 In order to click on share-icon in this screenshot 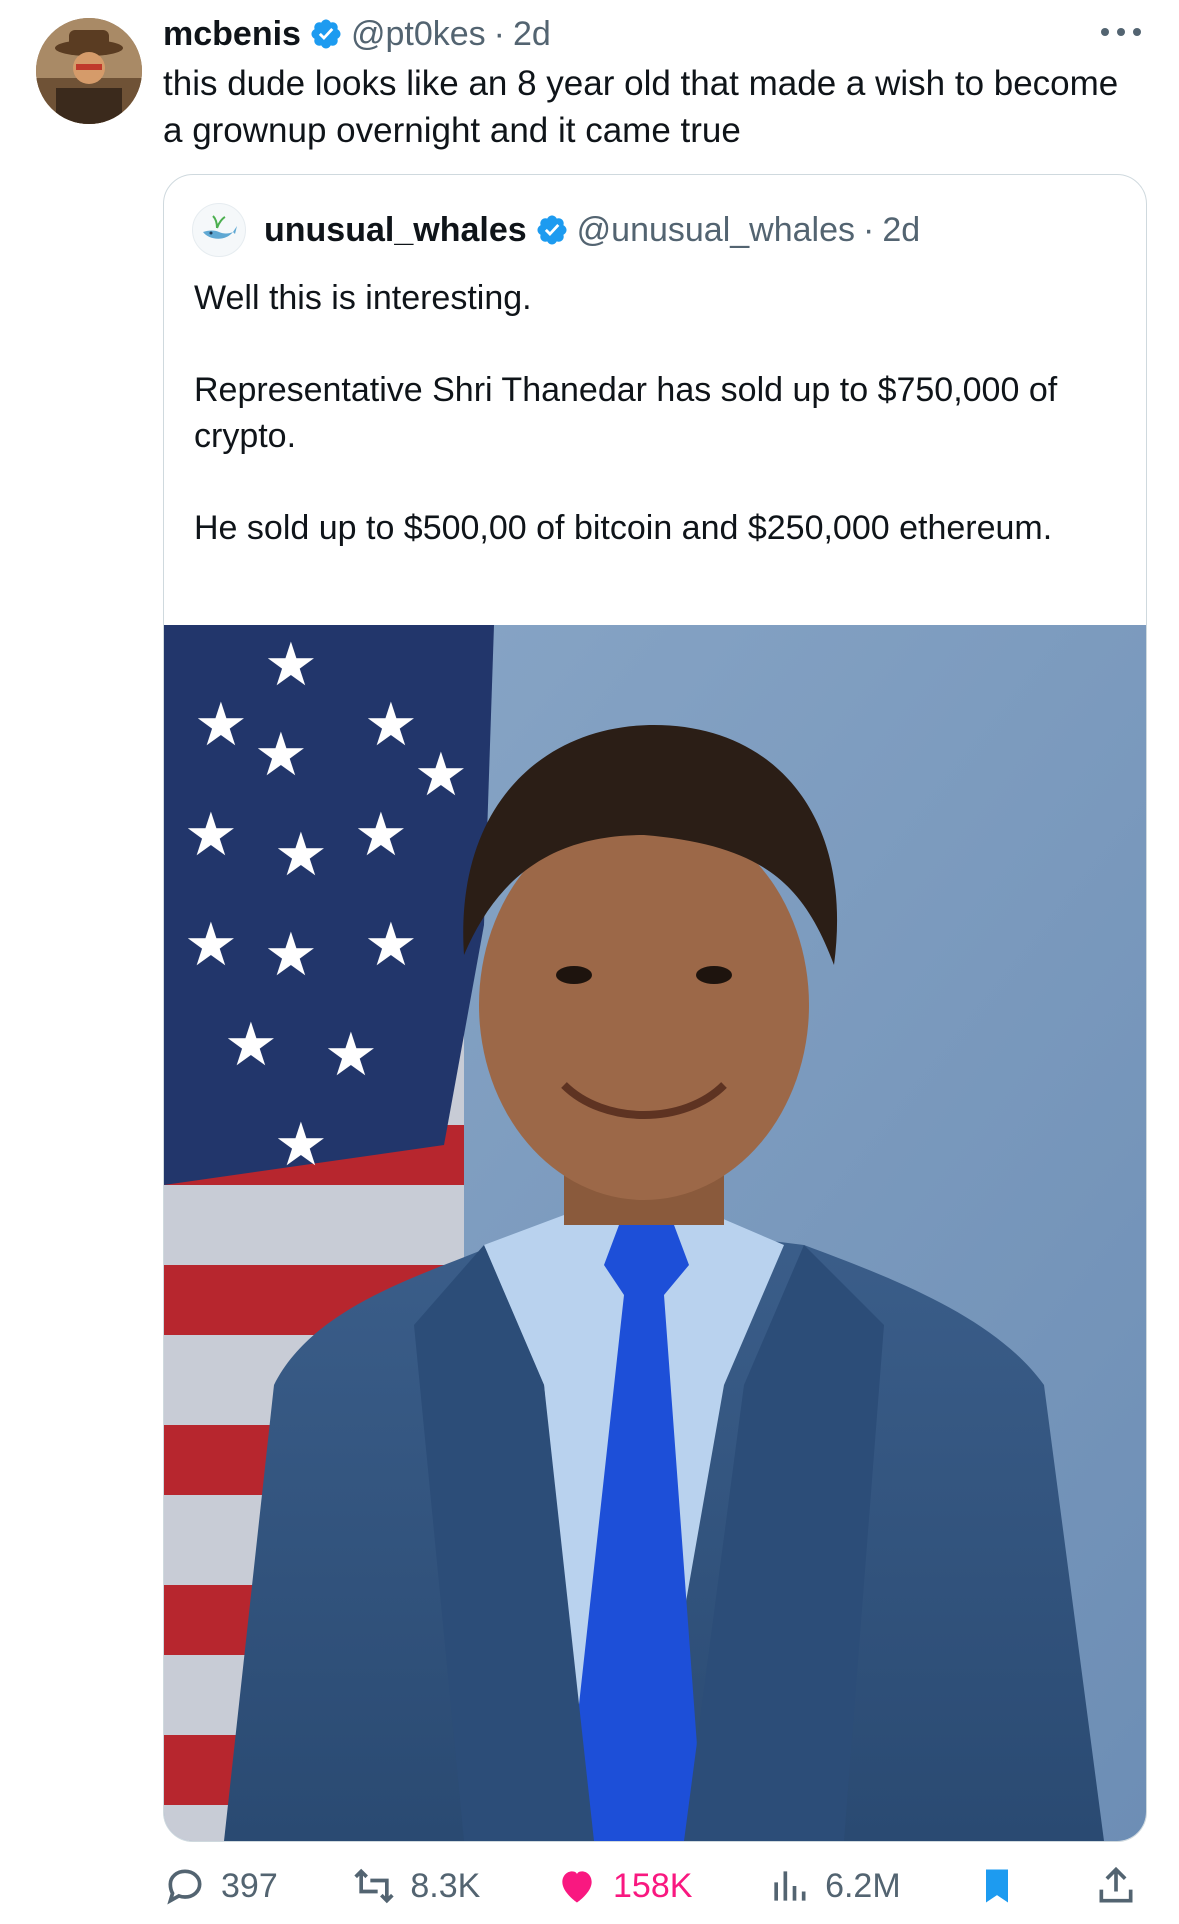, I will do `click(1116, 1884)`.